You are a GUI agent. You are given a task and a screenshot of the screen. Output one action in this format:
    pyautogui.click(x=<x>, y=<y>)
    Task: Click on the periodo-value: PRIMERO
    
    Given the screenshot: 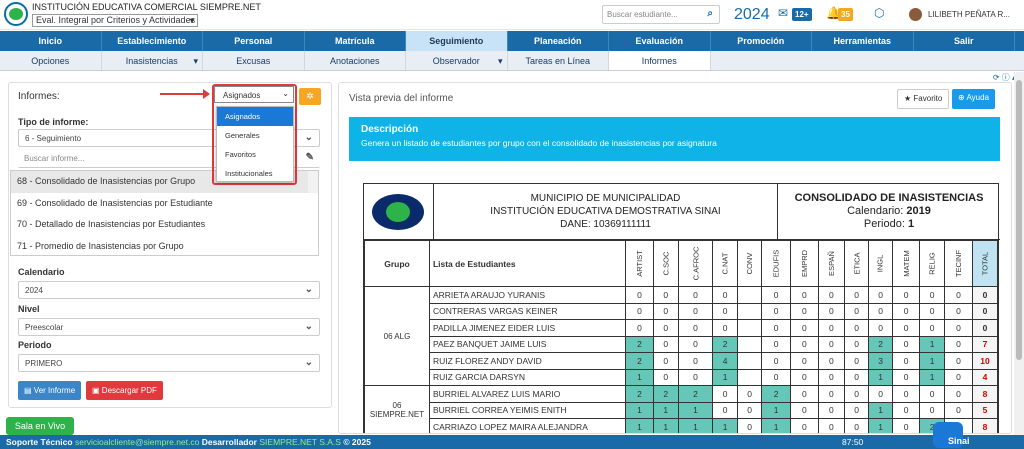 What is the action you would take?
    pyautogui.click(x=44, y=363)
    